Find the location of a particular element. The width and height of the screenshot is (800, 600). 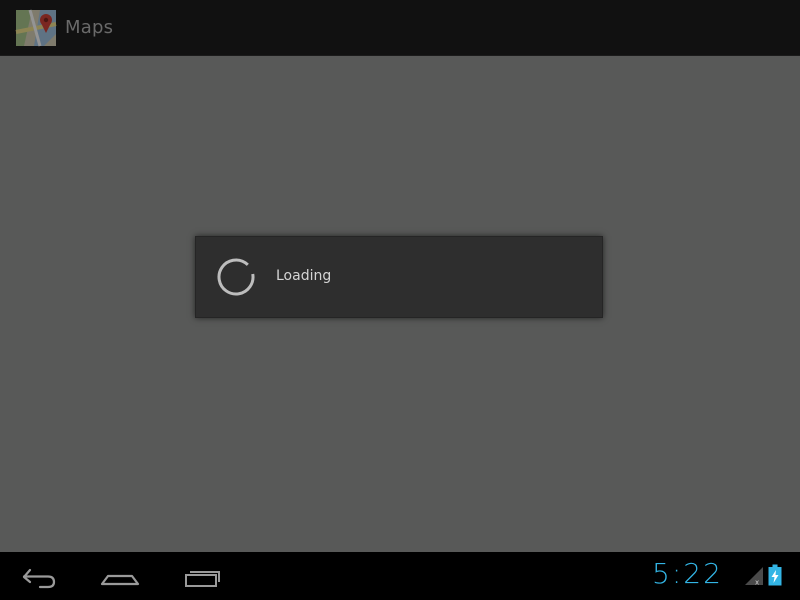

recent-apps-icon is located at coordinates (202, 576).